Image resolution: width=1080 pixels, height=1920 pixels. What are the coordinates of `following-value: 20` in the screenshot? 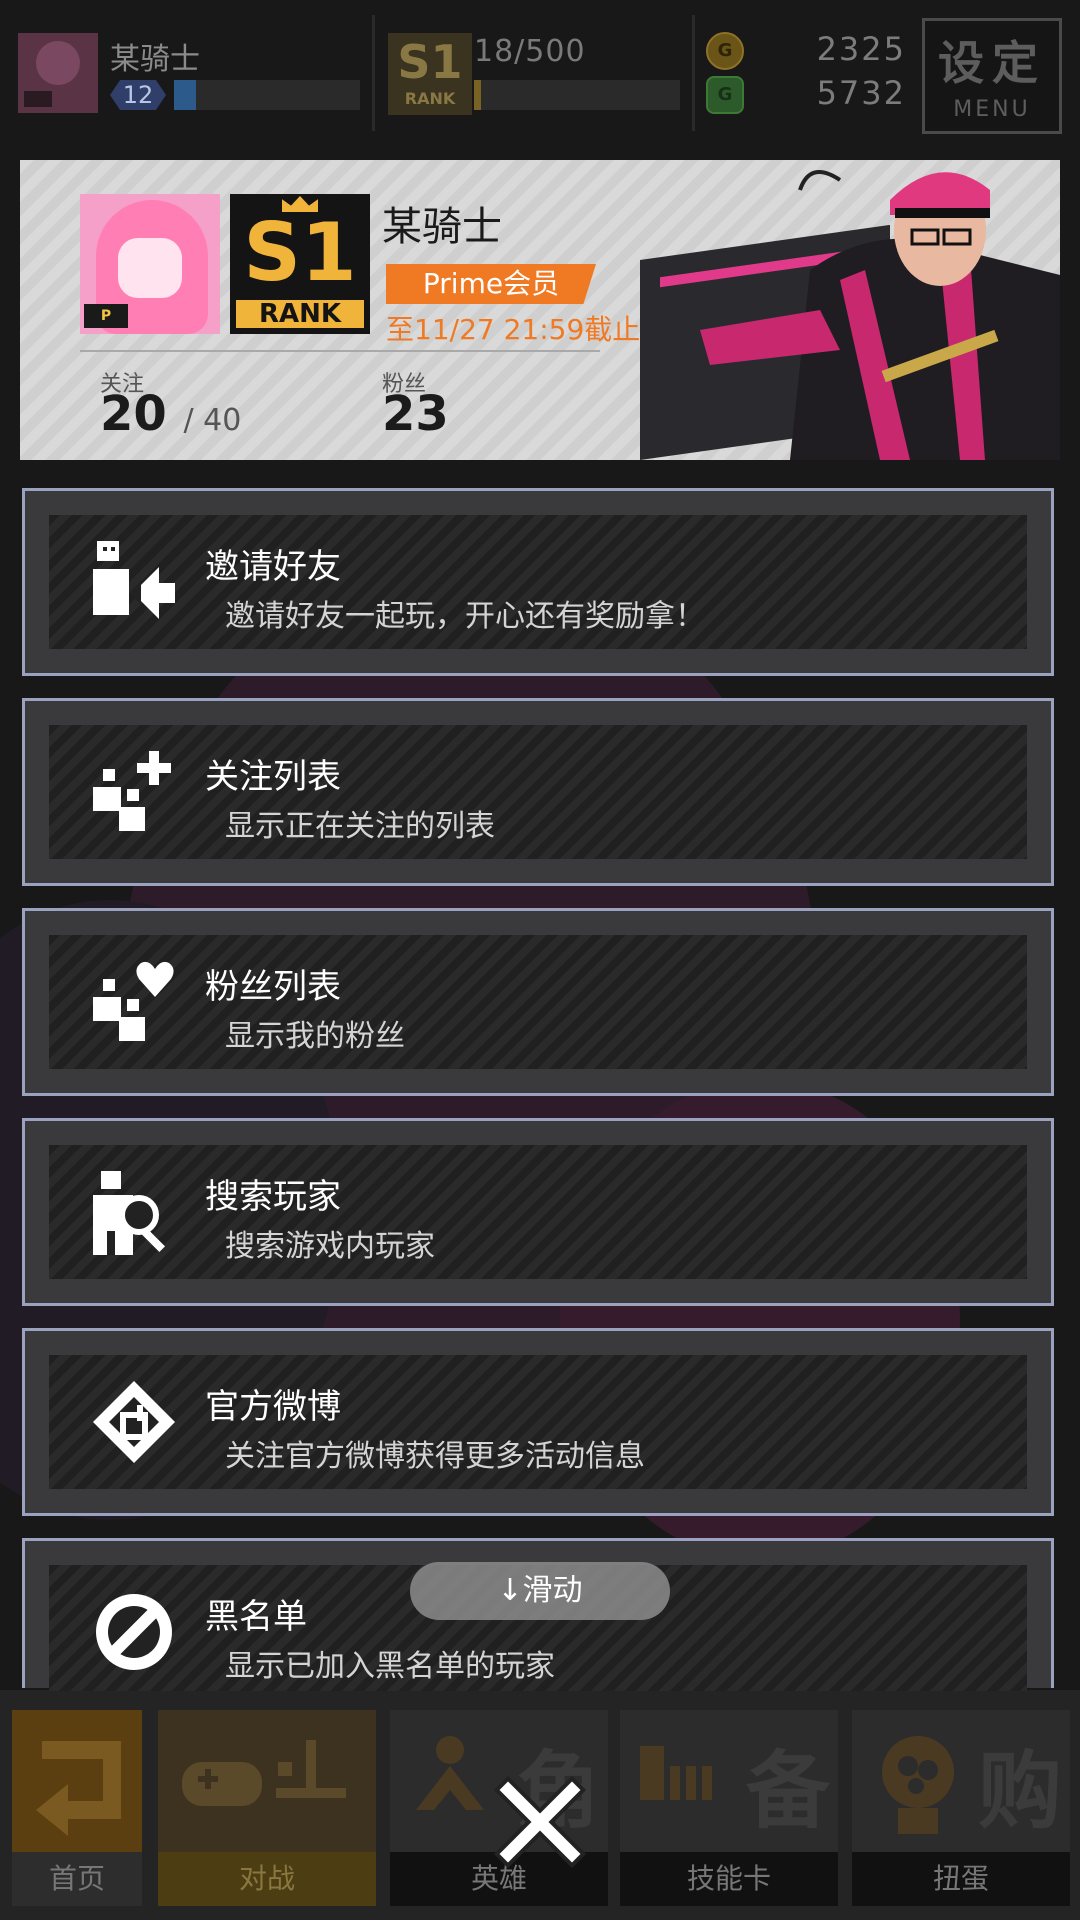 It's located at (133, 414).